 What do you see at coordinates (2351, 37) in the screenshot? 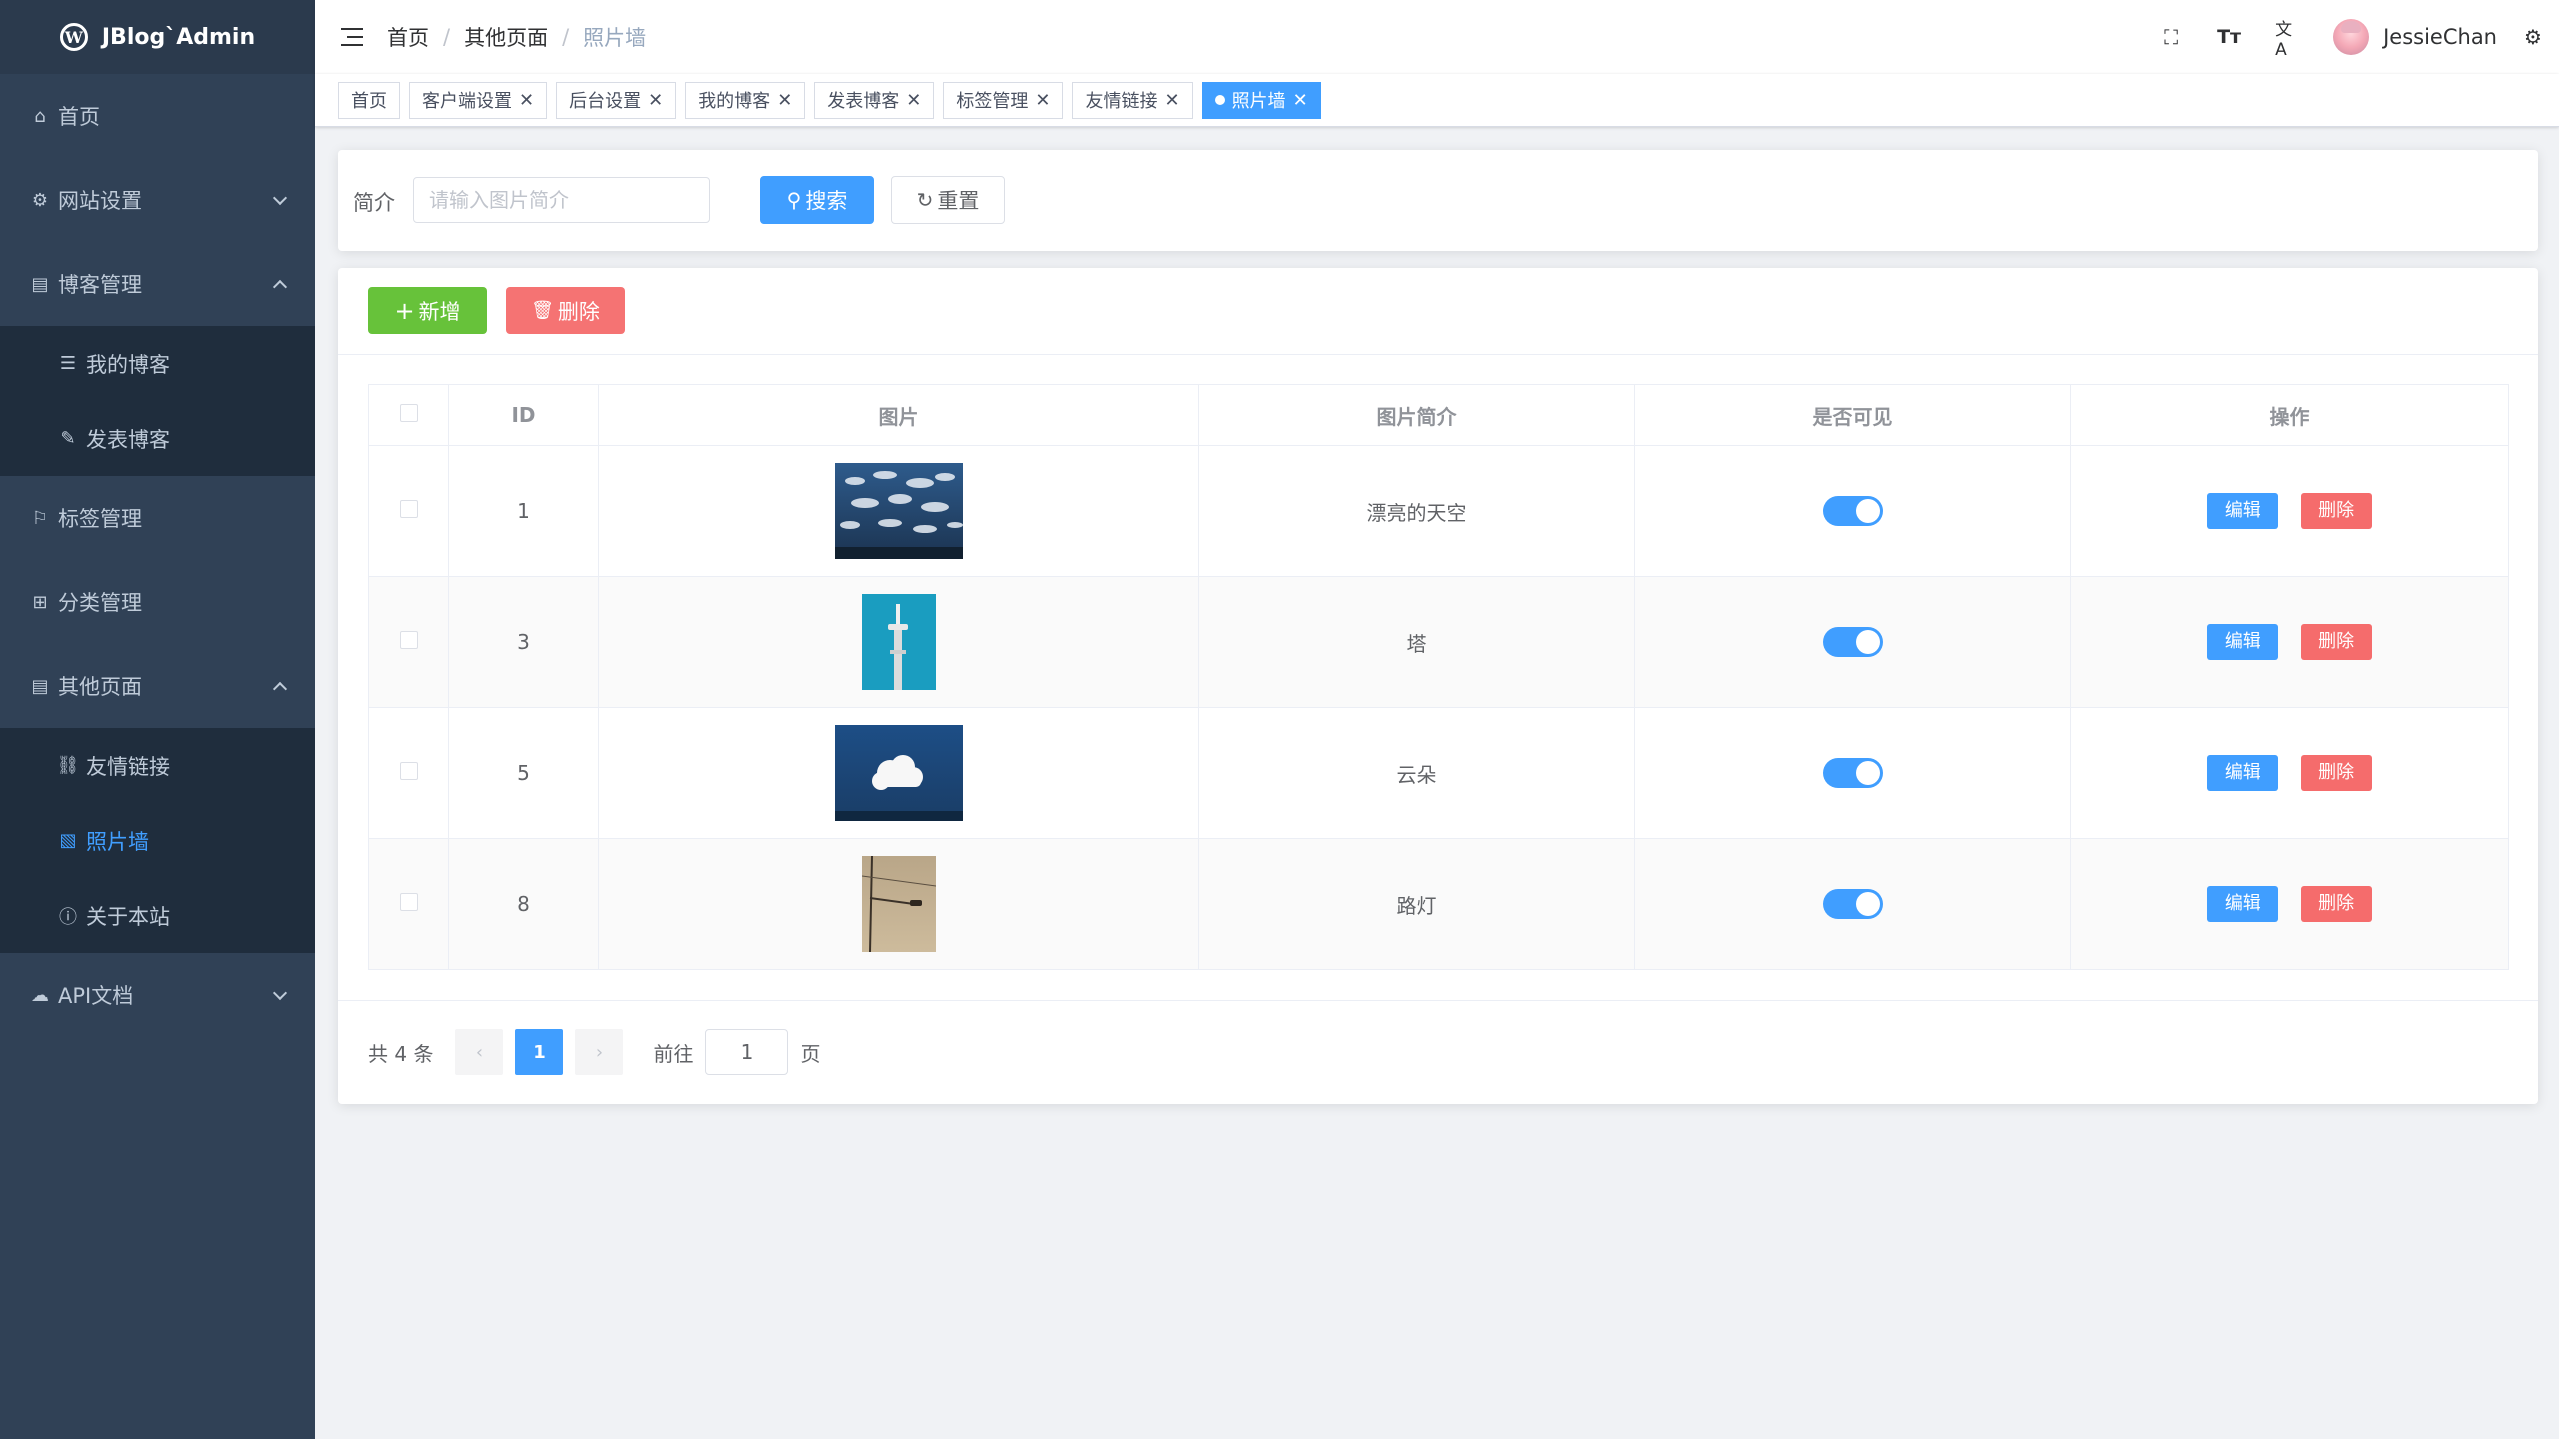
I see `avatar` at bounding box center [2351, 37].